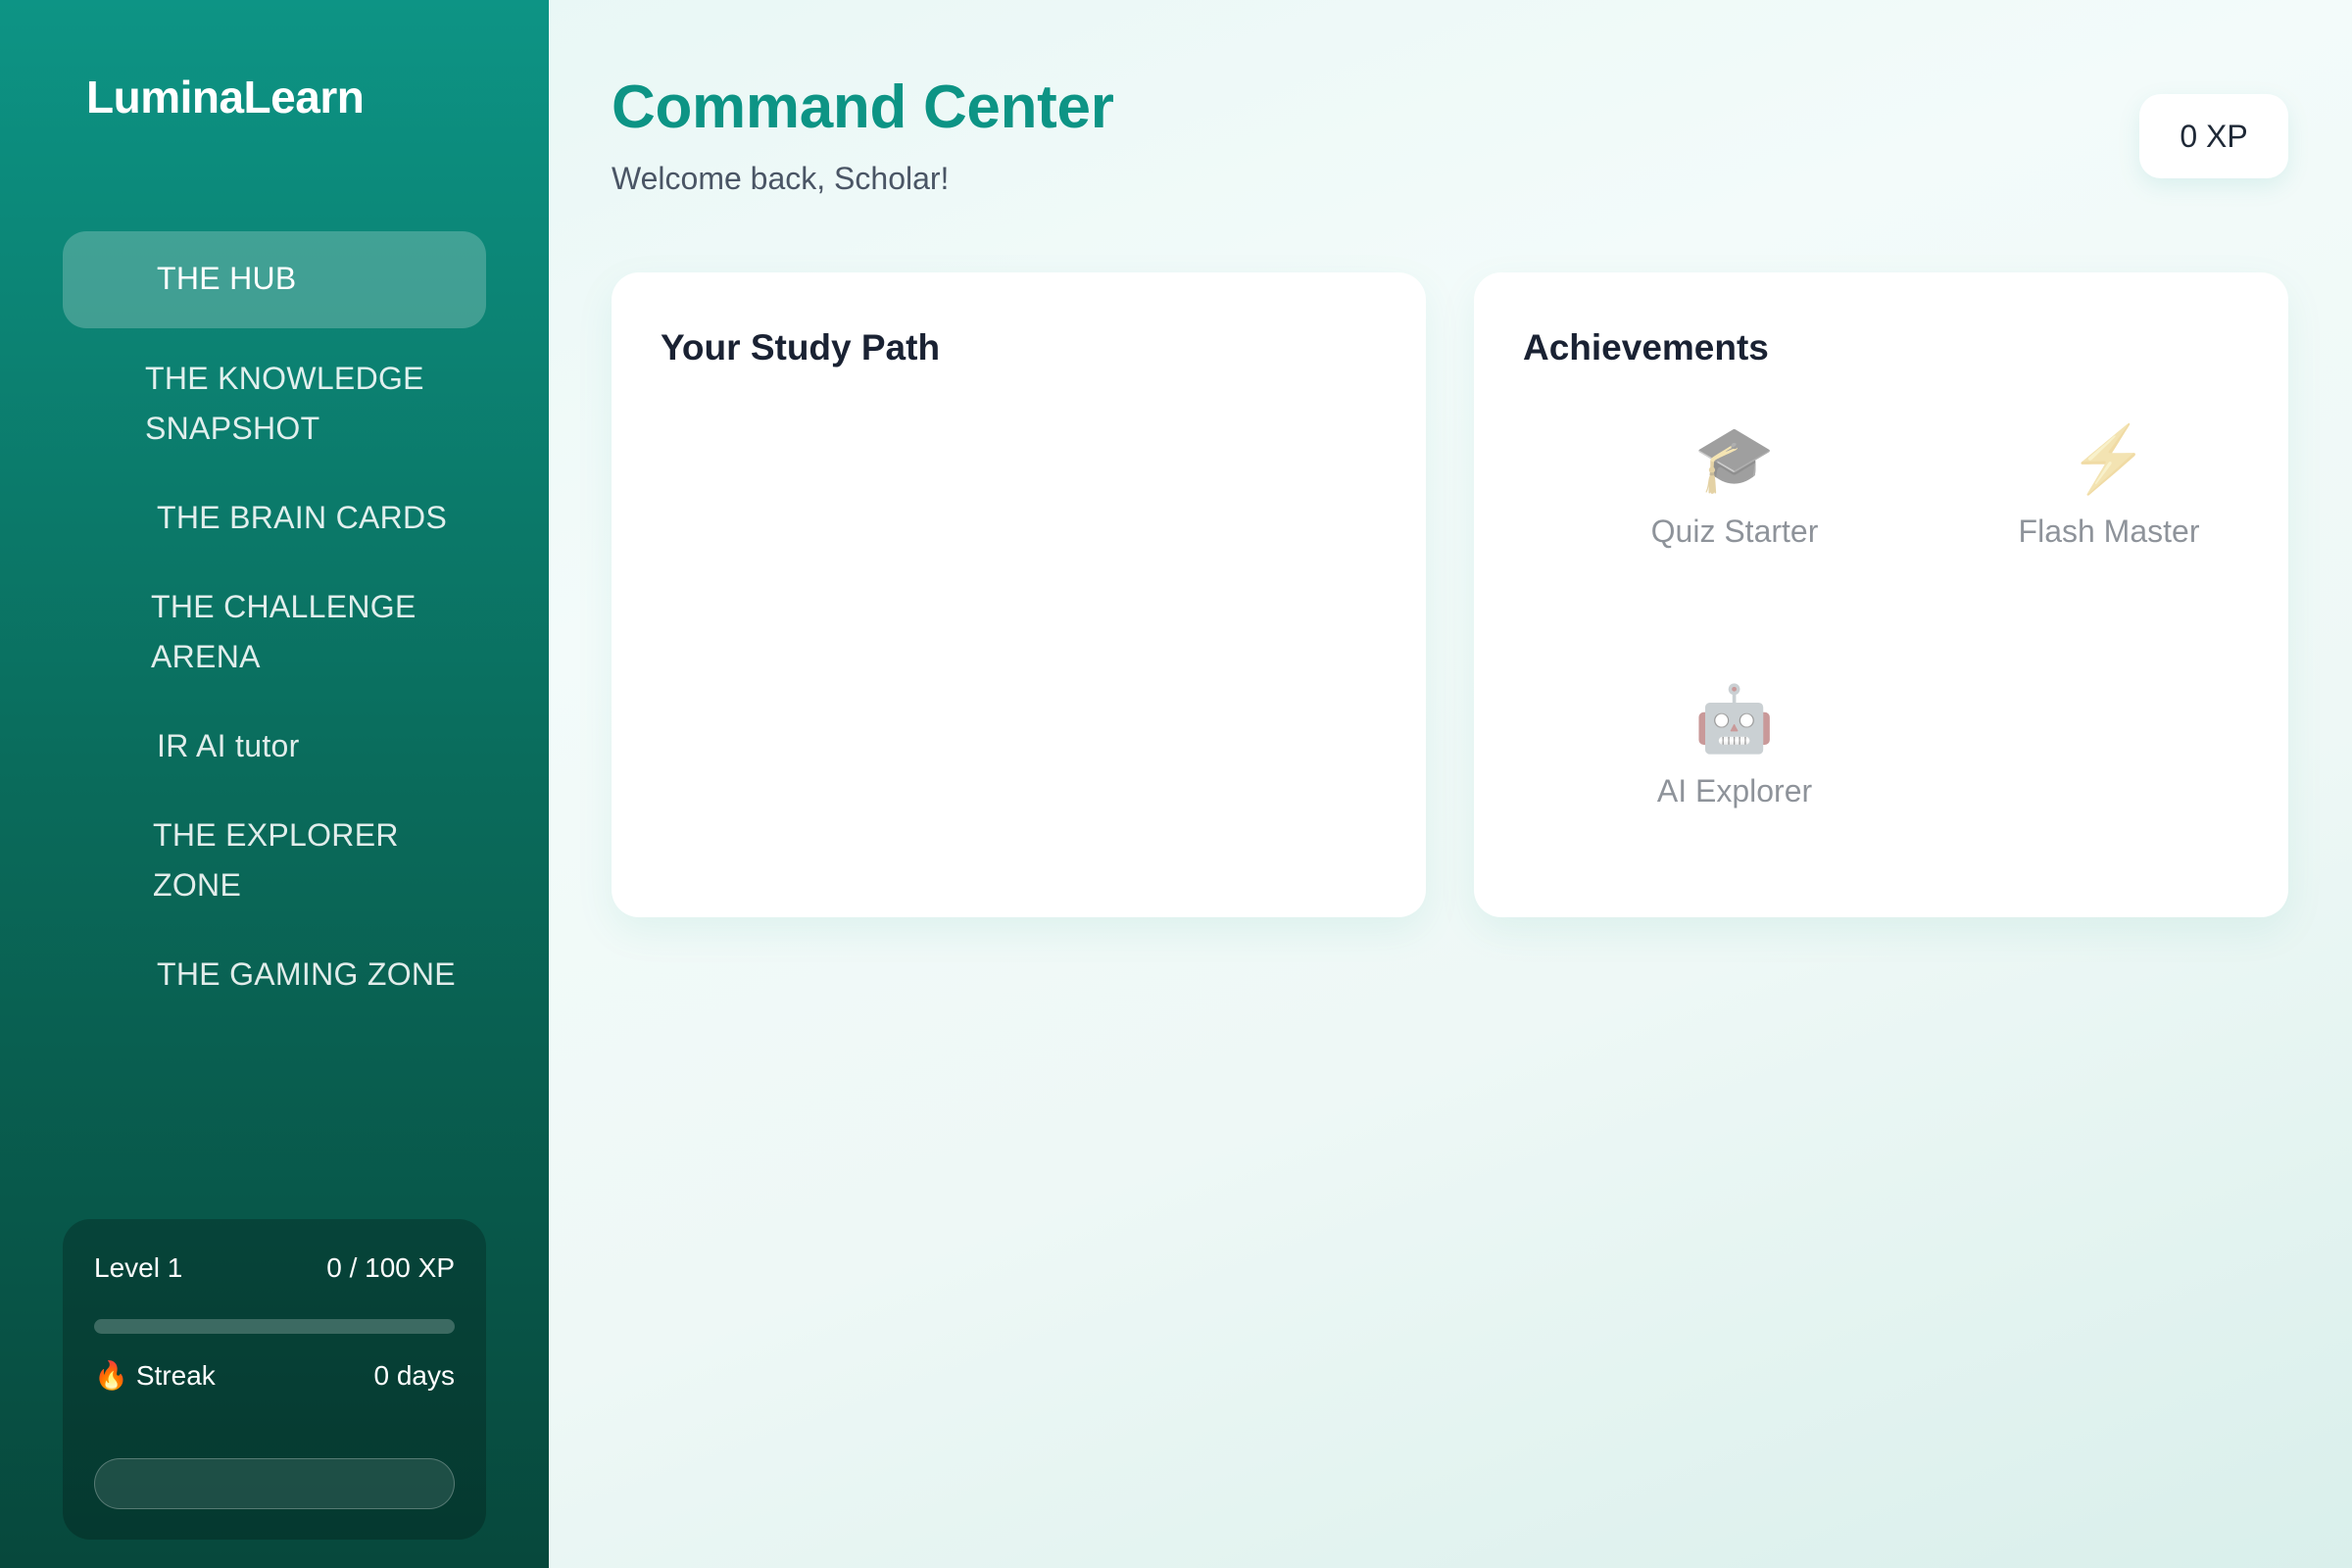  Describe the element at coordinates (1646, 348) in the screenshot. I see `achievements-title: Achievements` at that location.